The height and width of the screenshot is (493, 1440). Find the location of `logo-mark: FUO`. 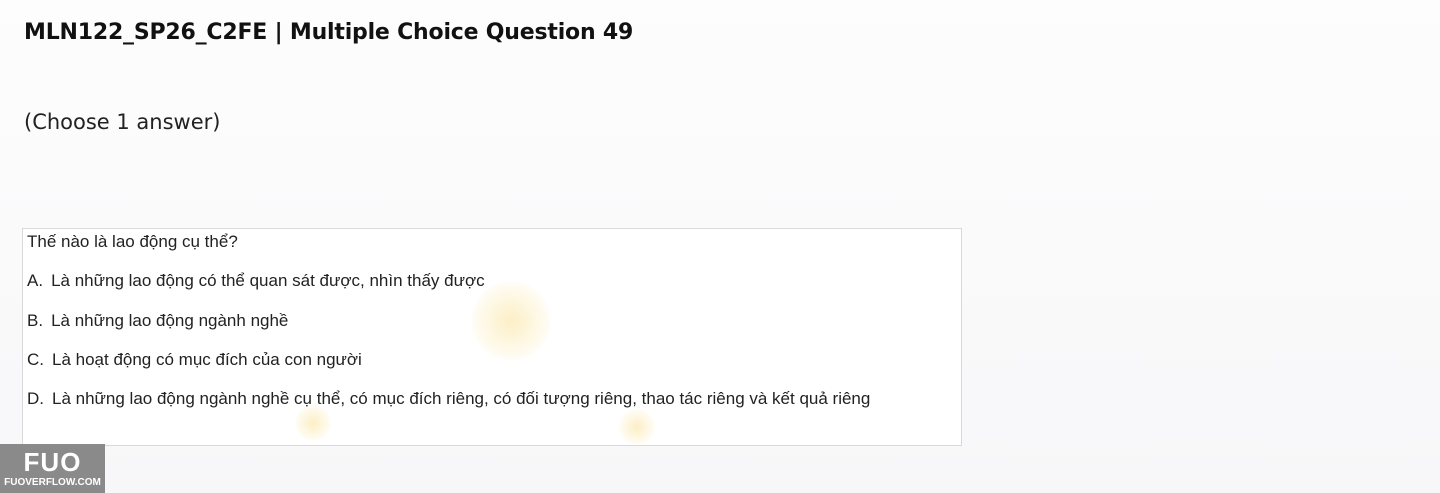

logo-mark: FUO is located at coordinates (52, 462).